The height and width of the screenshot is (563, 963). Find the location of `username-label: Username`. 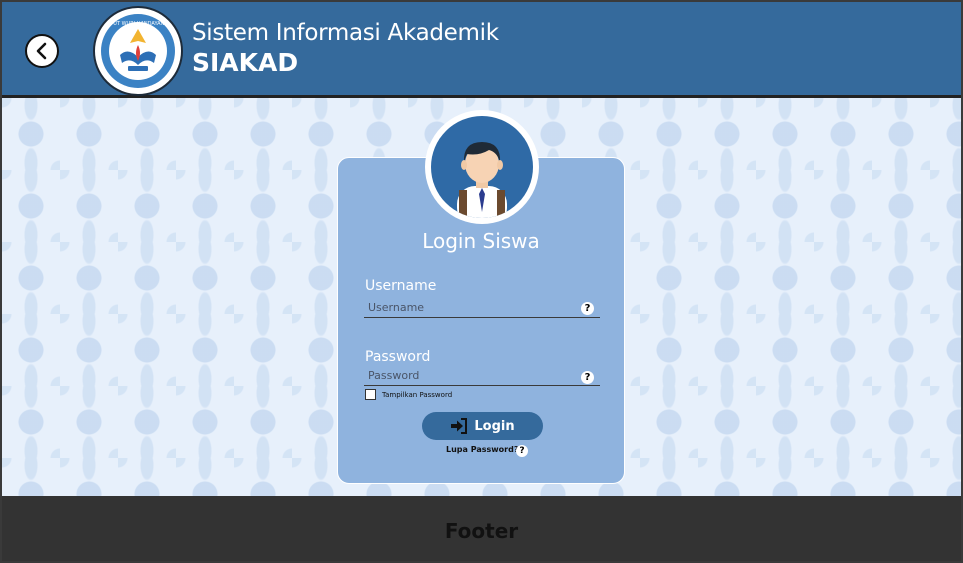

username-label: Username is located at coordinates (401, 286).